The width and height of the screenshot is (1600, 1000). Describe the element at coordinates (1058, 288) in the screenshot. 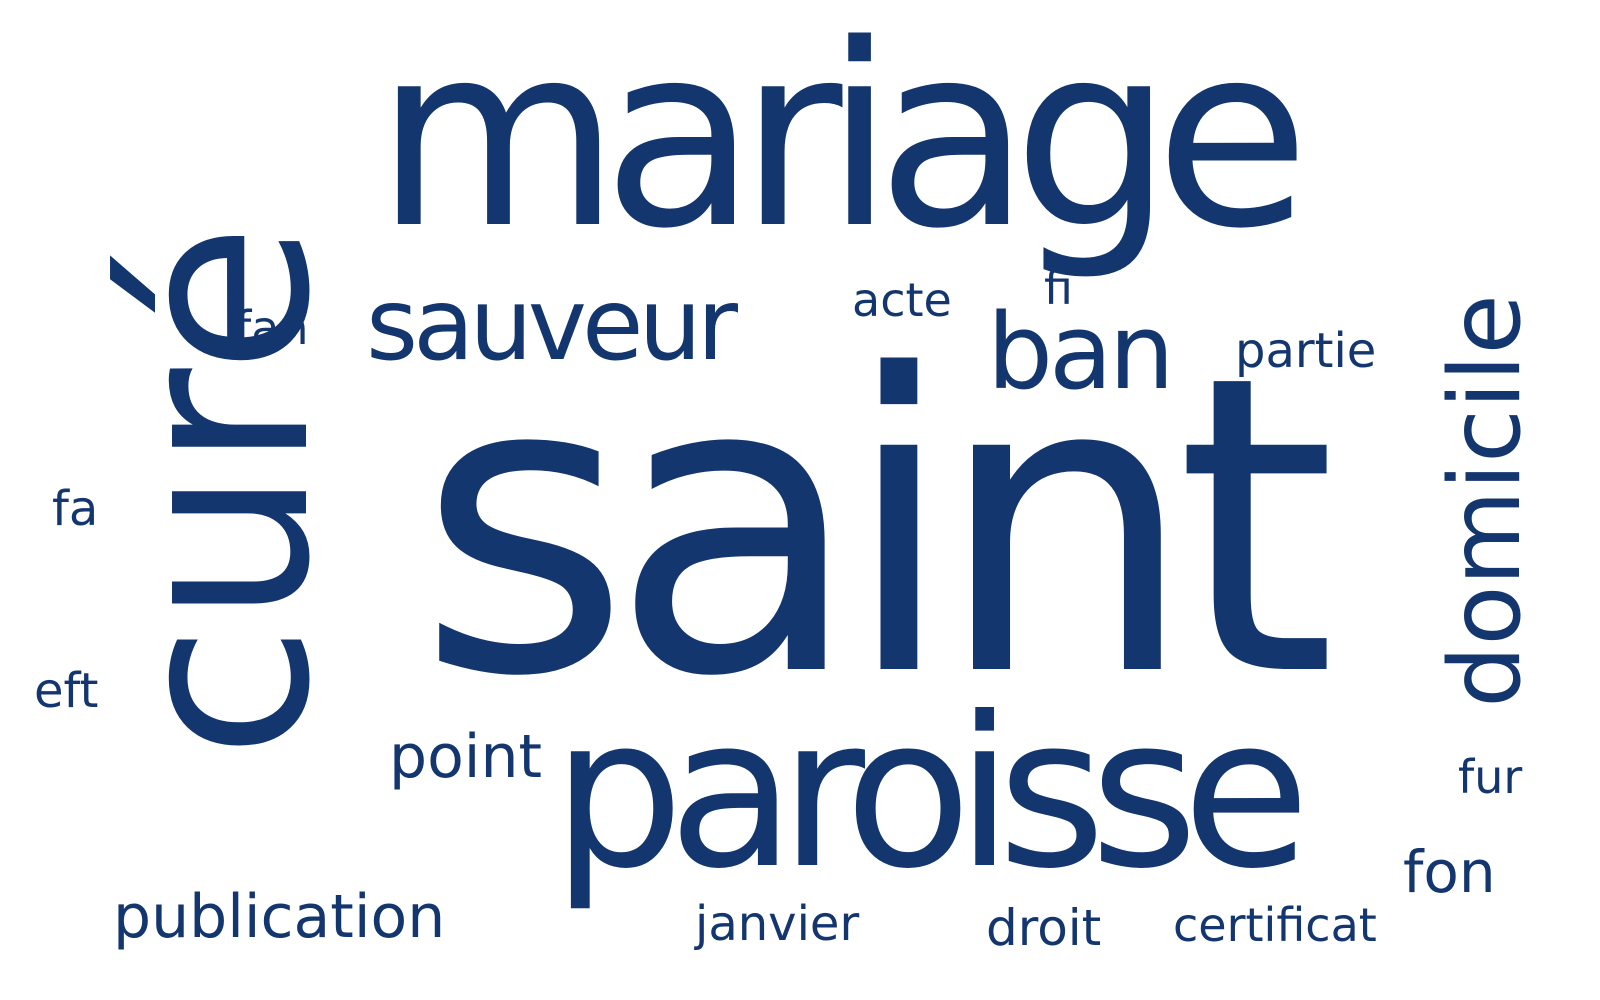

I see `word-fi: fi` at that location.